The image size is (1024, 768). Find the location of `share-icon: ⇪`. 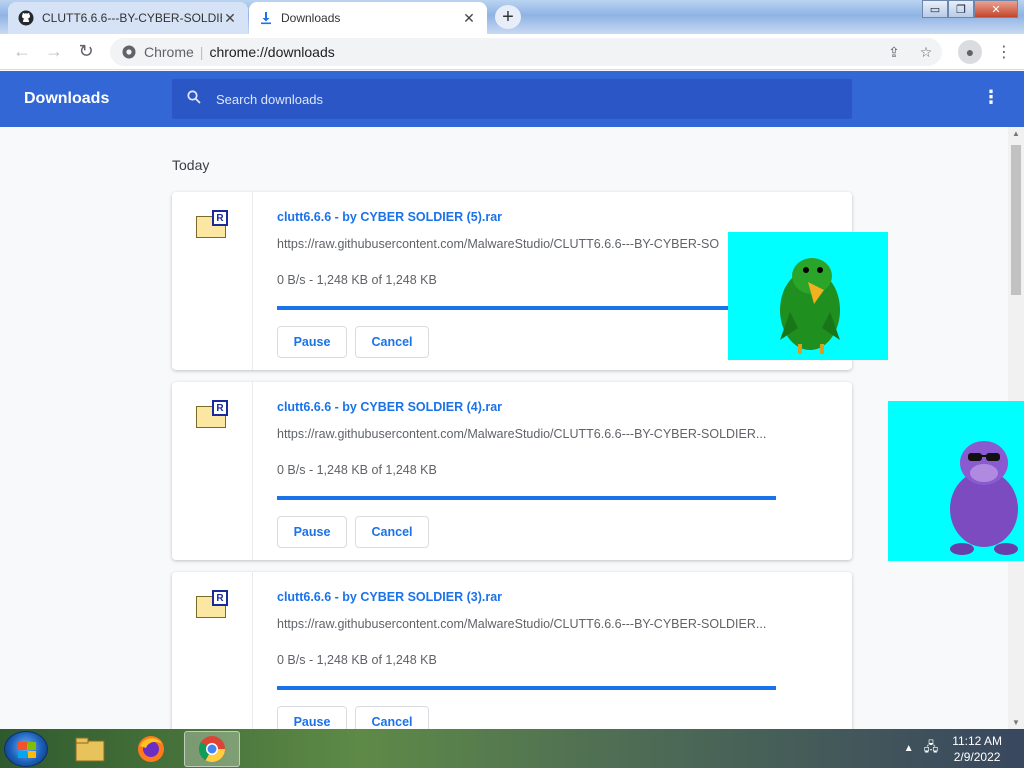

share-icon: ⇪ is located at coordinates (894, 52).